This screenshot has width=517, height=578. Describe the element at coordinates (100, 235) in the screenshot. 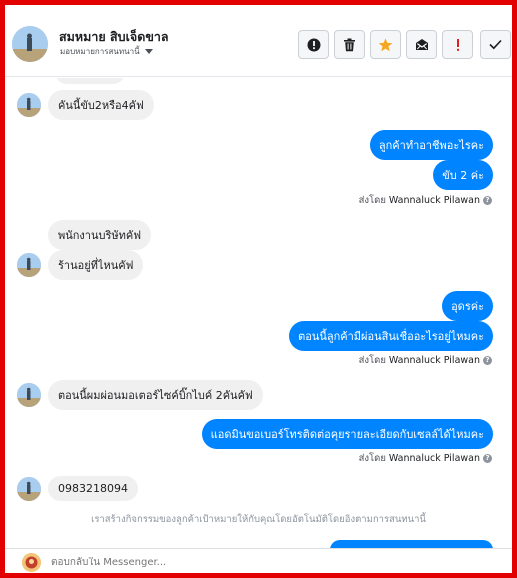

I see `message-bubble: พนักงานบริษัทคัฟ` at that location.